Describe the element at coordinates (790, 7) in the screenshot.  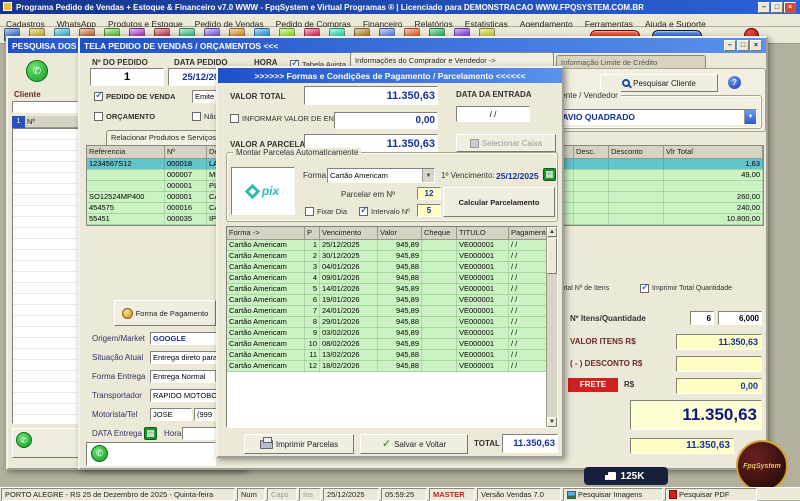
I see `close-button: ×` at that location.